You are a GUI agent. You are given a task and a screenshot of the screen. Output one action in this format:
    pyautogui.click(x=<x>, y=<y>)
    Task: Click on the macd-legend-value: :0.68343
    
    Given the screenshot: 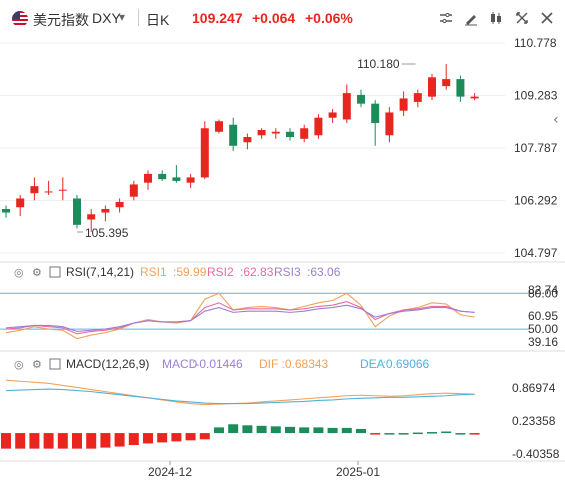 What is the action you would take?
    pyautogui.click(x=305, y=364)
    